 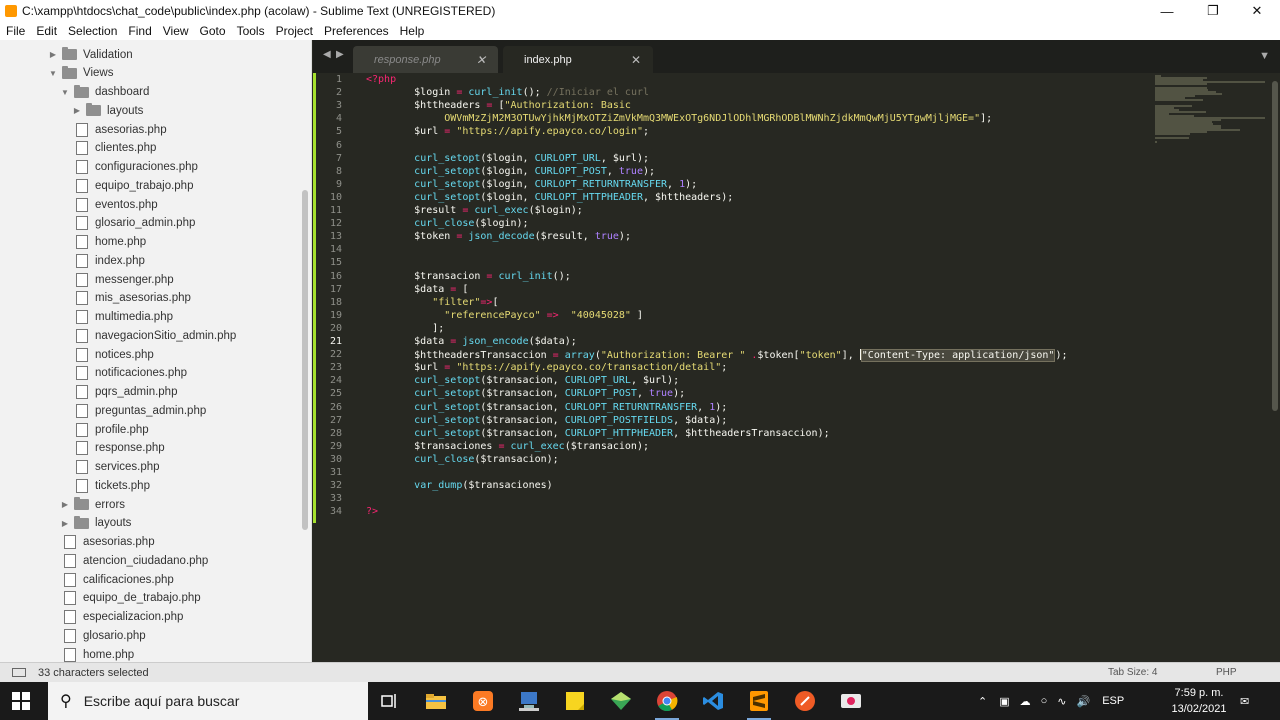 What do you see at coordinates (851, 701) in the screenshot?
I see `screen-recorder-icon` at bounding box center [851, 701].